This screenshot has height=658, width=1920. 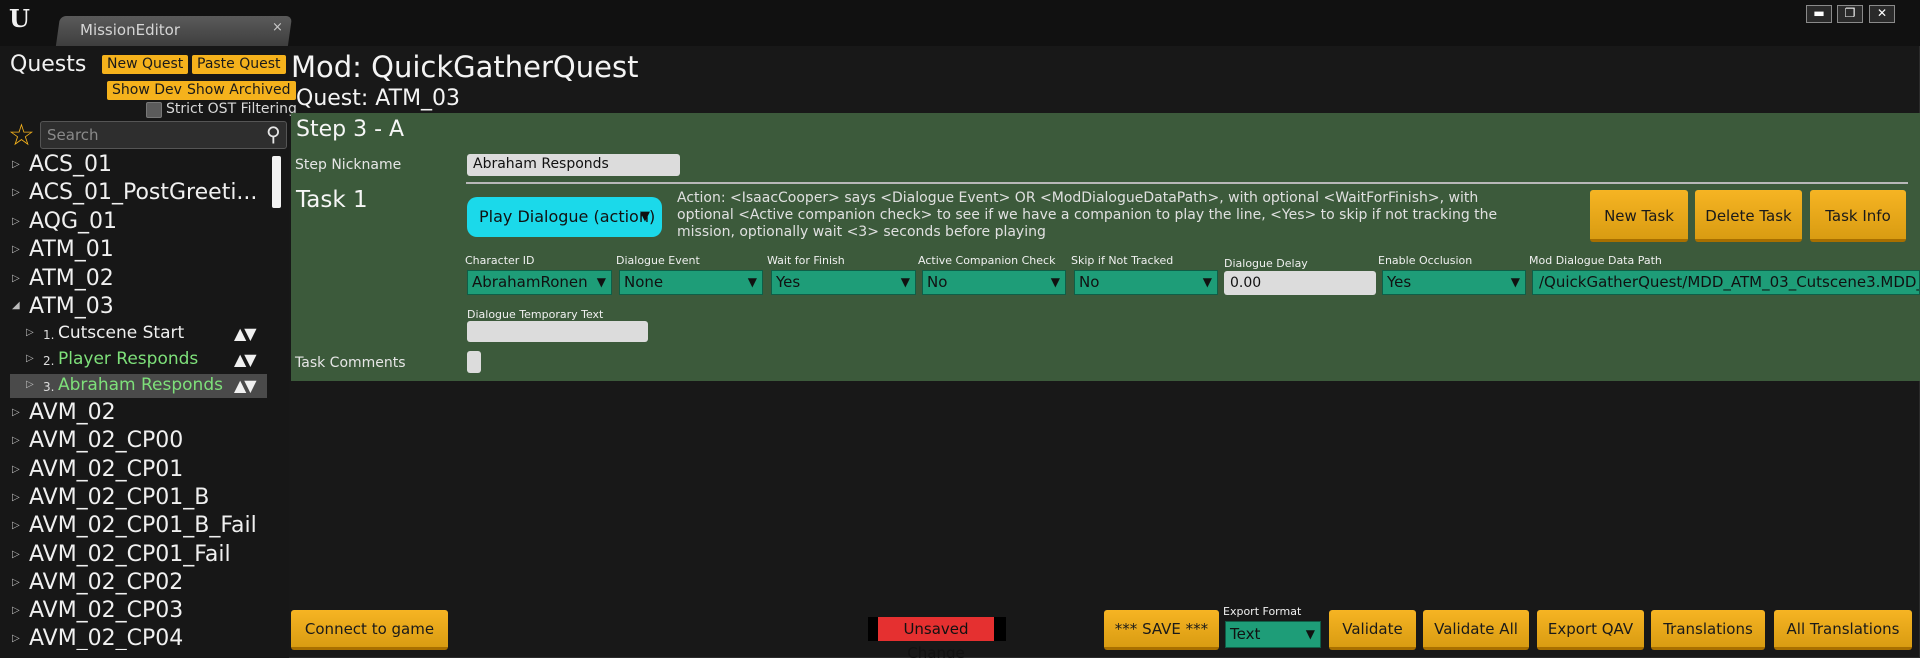 I want to click on export-format-value: Text, so click(x=1245, y=634).